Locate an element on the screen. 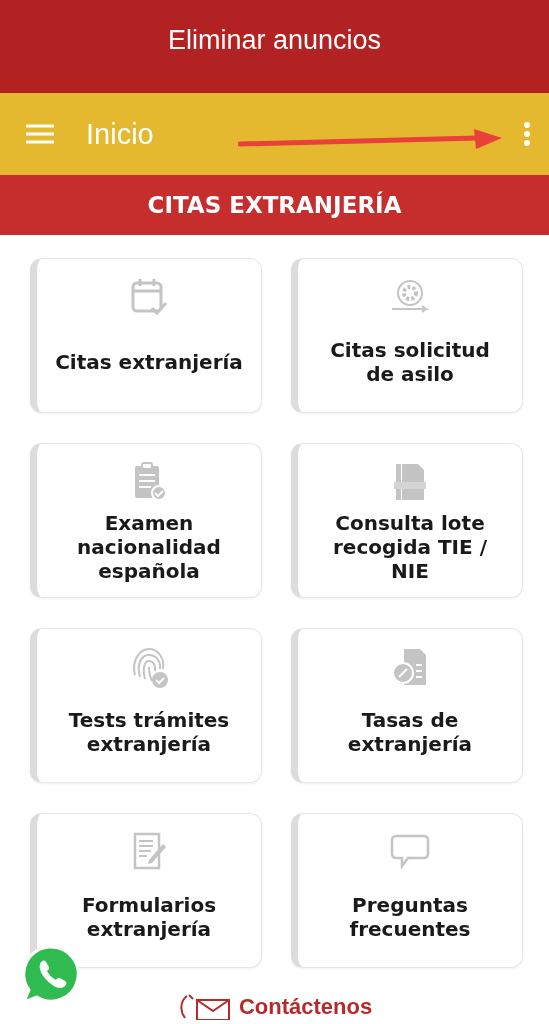 Image resolution: width=549 pixels, height=1024 pixels. remove-ads-button: Eliminar anuncios is located at coordinates (274, 40).